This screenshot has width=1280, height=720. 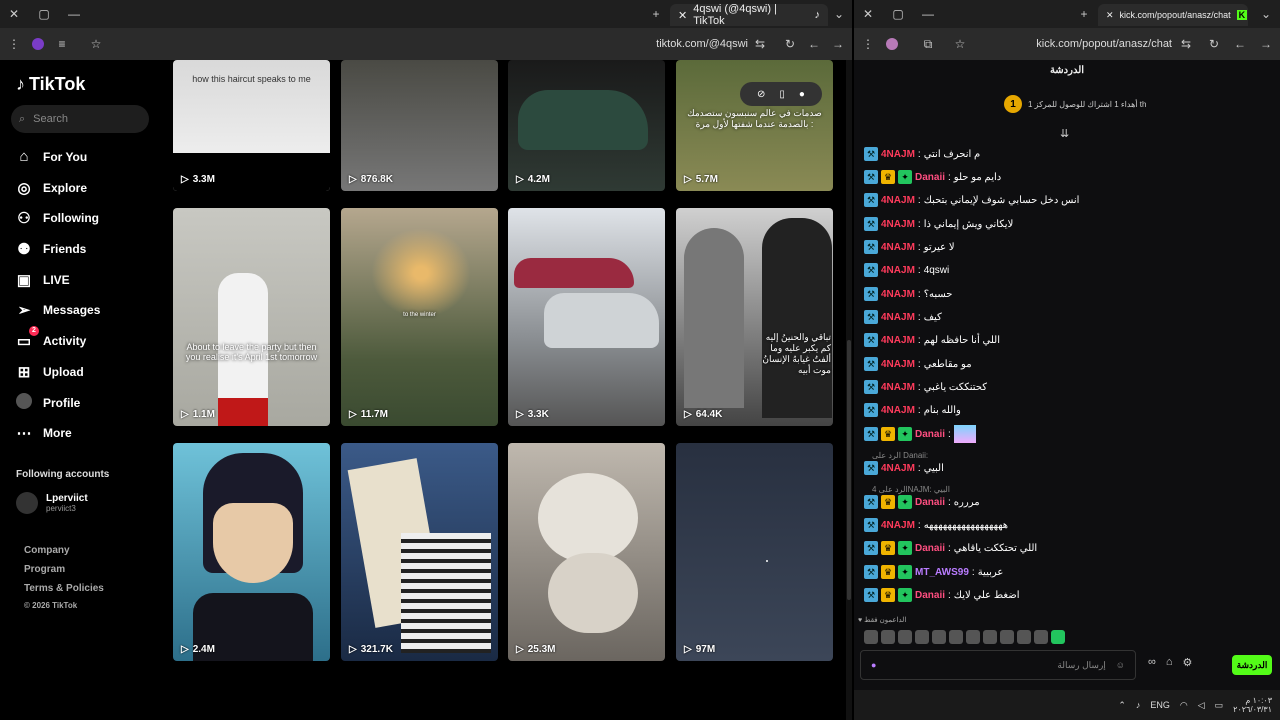 I want to click on extensions-icon: ⧉, so click(x=928, y=44).